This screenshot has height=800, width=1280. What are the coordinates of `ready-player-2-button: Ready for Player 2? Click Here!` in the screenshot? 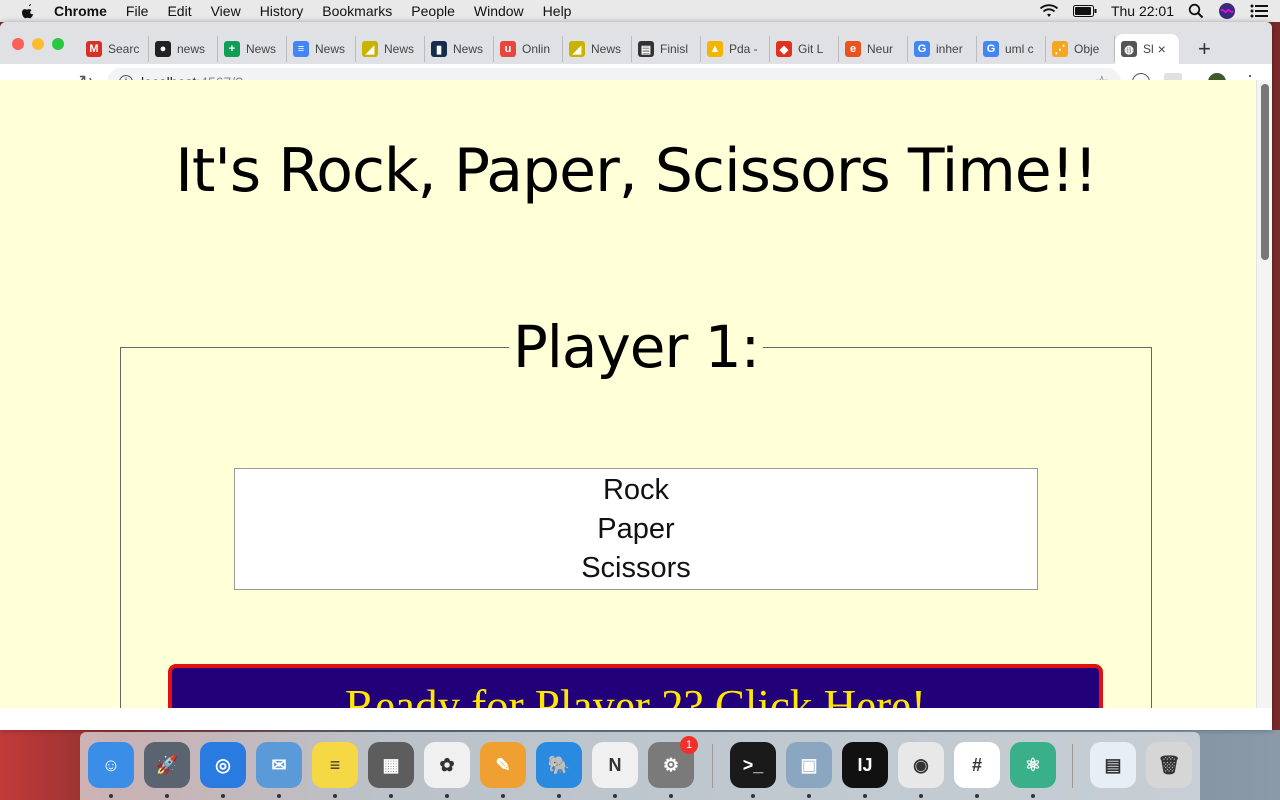 It's located at (635, 686).